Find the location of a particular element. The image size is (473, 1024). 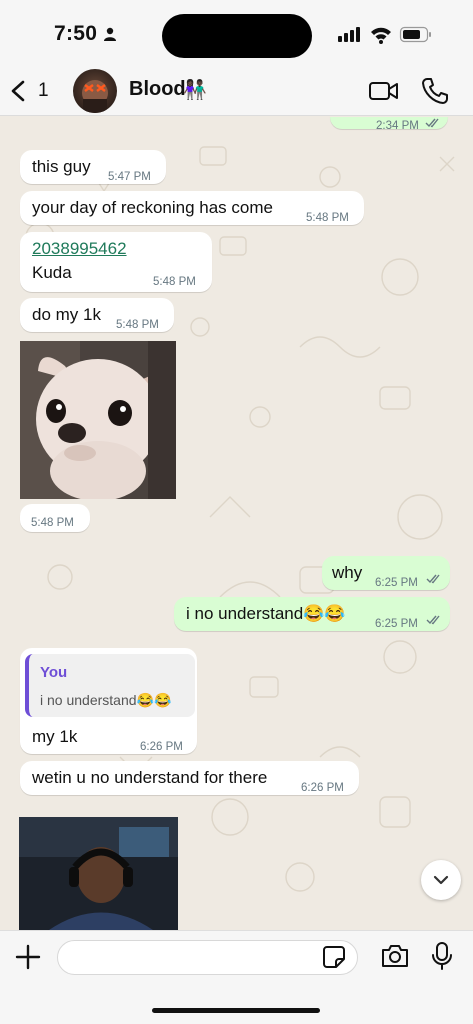

message-text: do my 1k is located at coordinates (66, 314).